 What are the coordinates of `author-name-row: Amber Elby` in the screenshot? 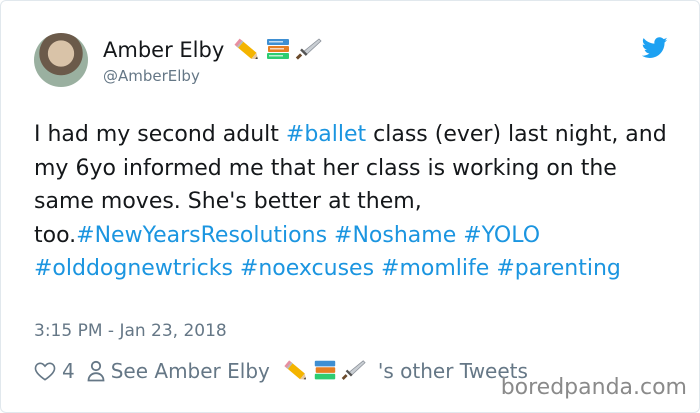 It's located at (212, 50).